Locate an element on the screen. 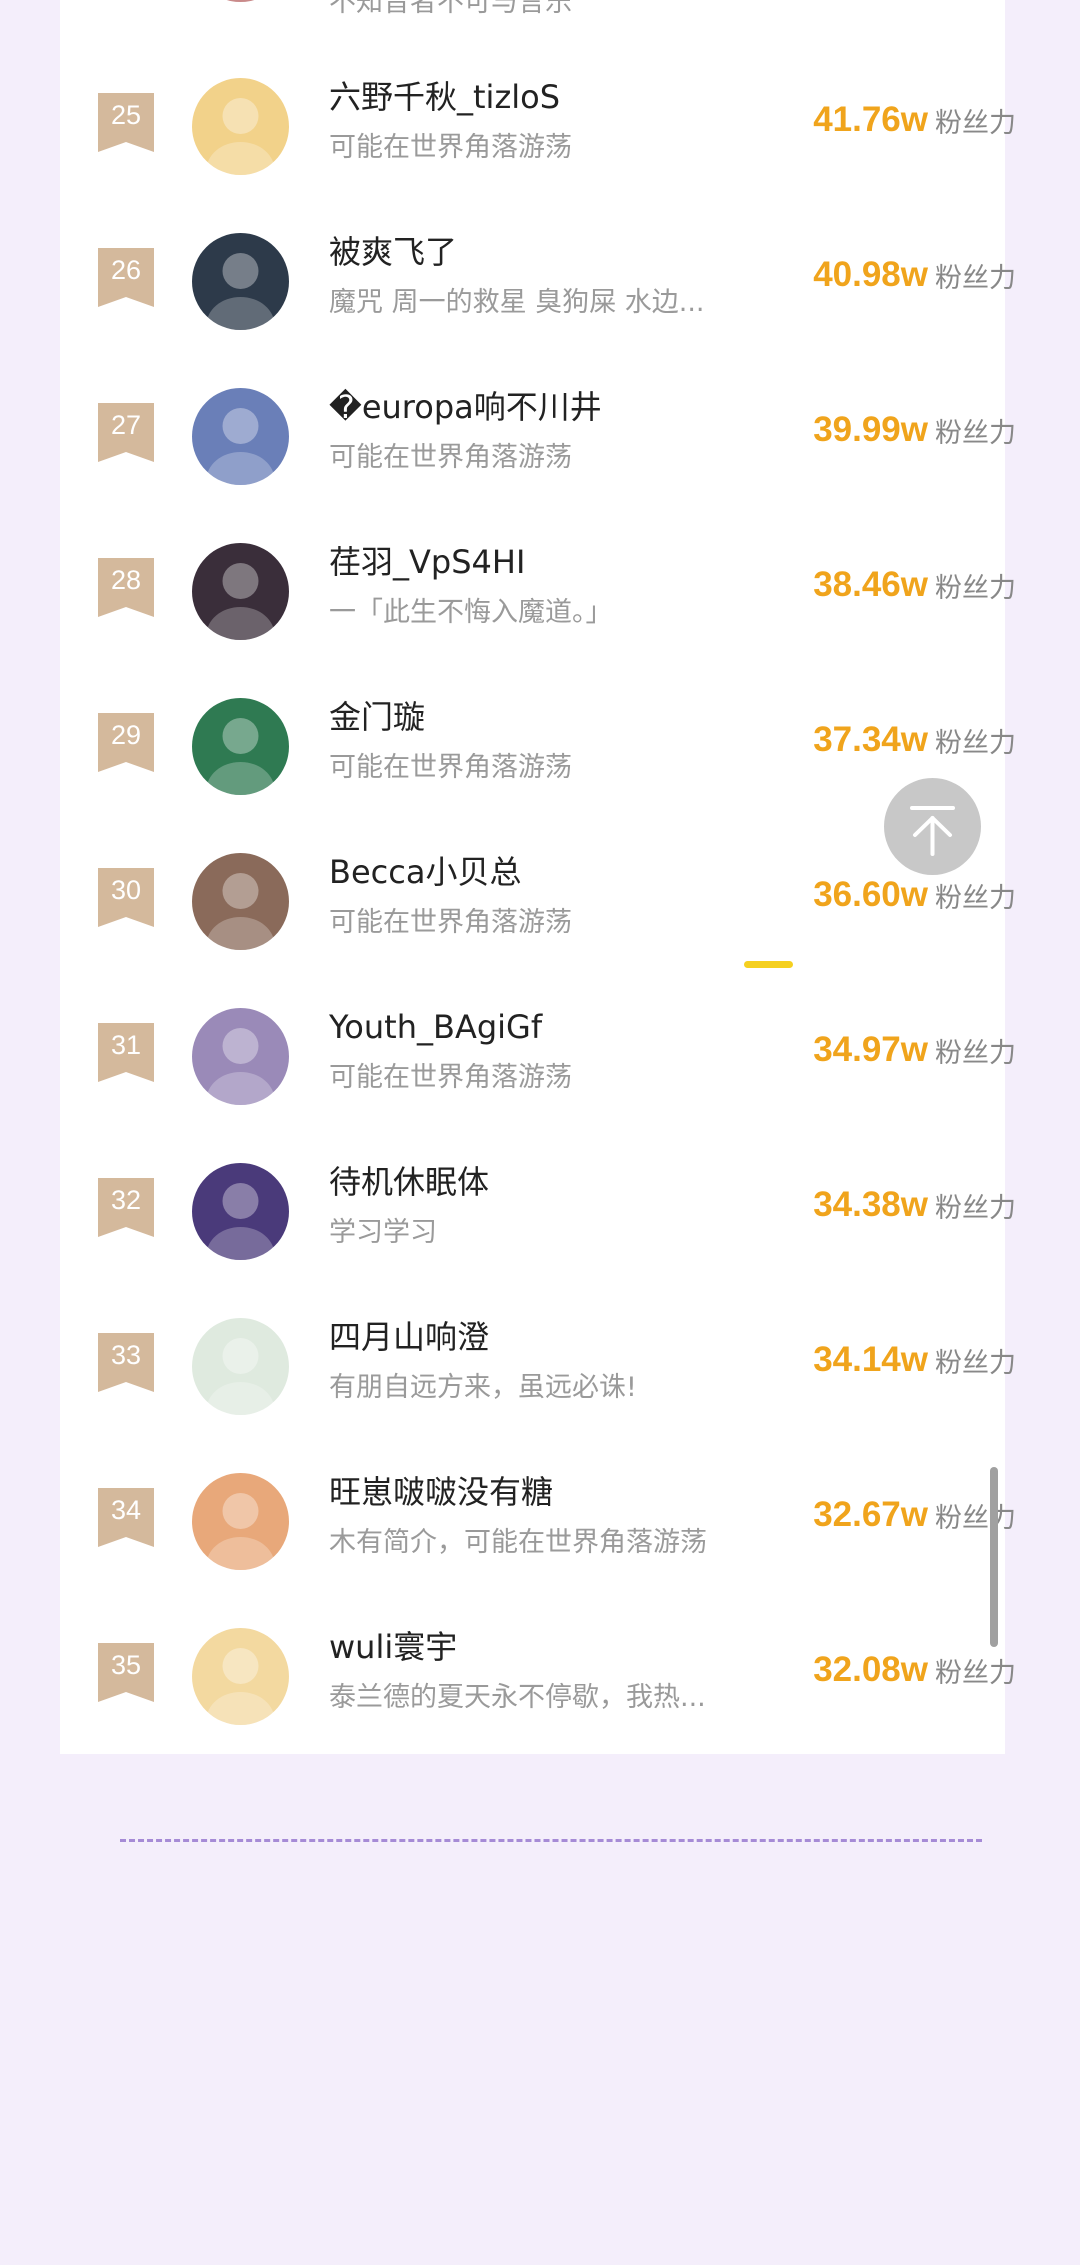  rank-badge: 27 is located at coordinates (126, 432).